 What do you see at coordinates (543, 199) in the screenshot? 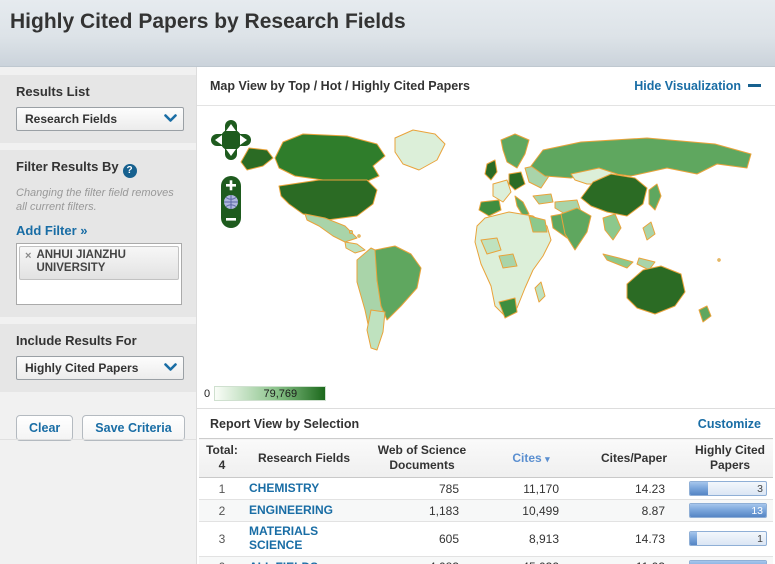
I see `map-region-turkey` at bounding box center [543, 199].